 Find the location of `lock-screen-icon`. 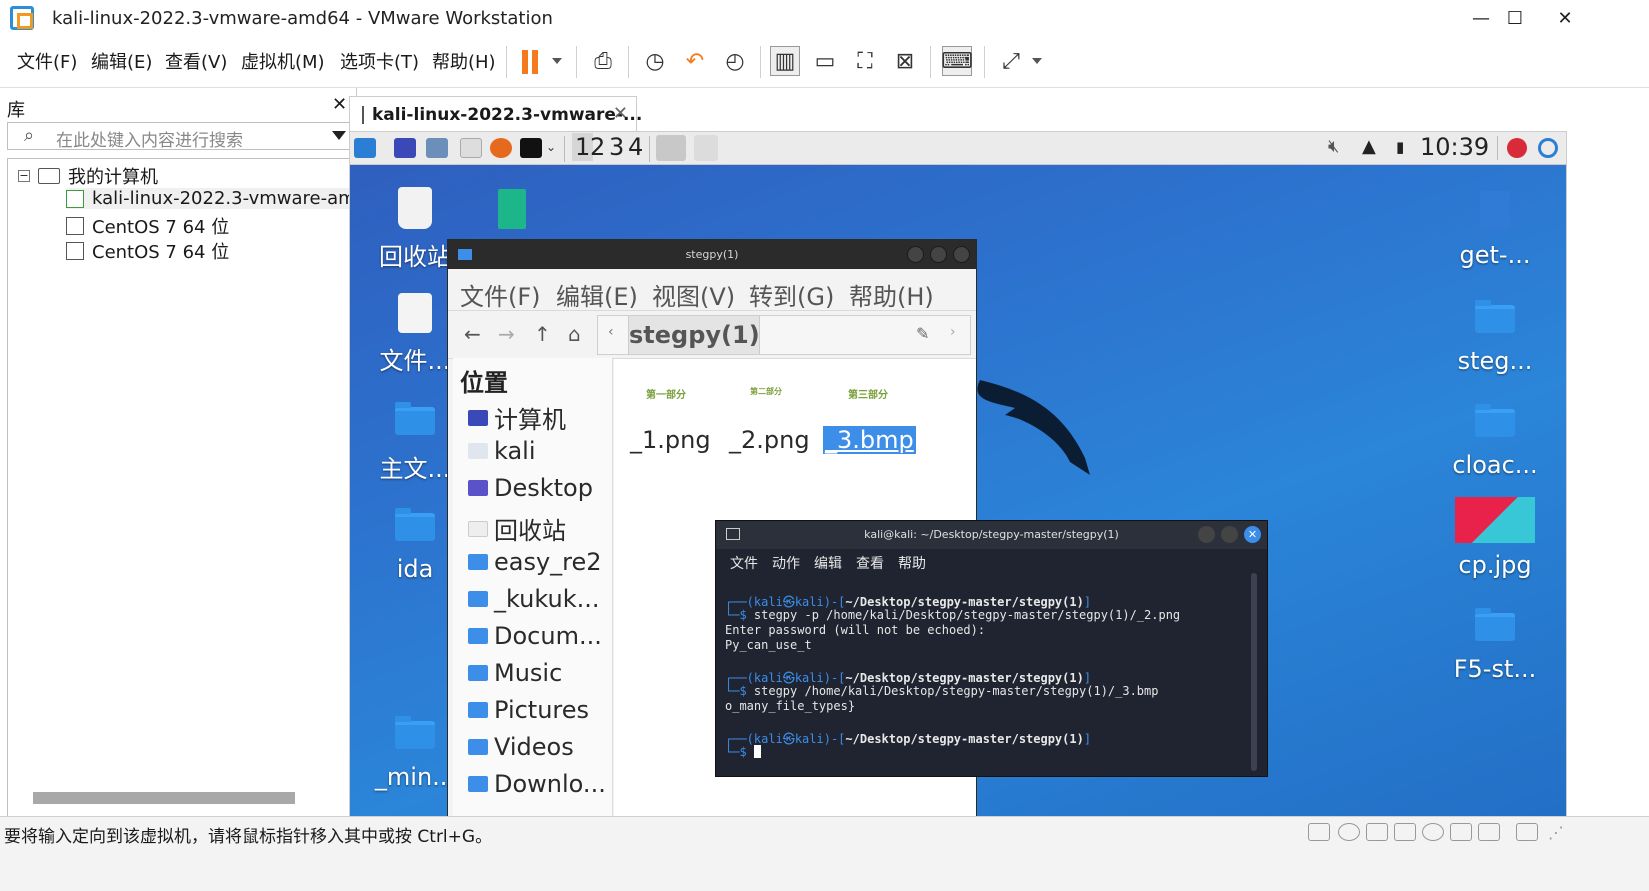

lock-screen-icon is located at coordinates (1517, 148).